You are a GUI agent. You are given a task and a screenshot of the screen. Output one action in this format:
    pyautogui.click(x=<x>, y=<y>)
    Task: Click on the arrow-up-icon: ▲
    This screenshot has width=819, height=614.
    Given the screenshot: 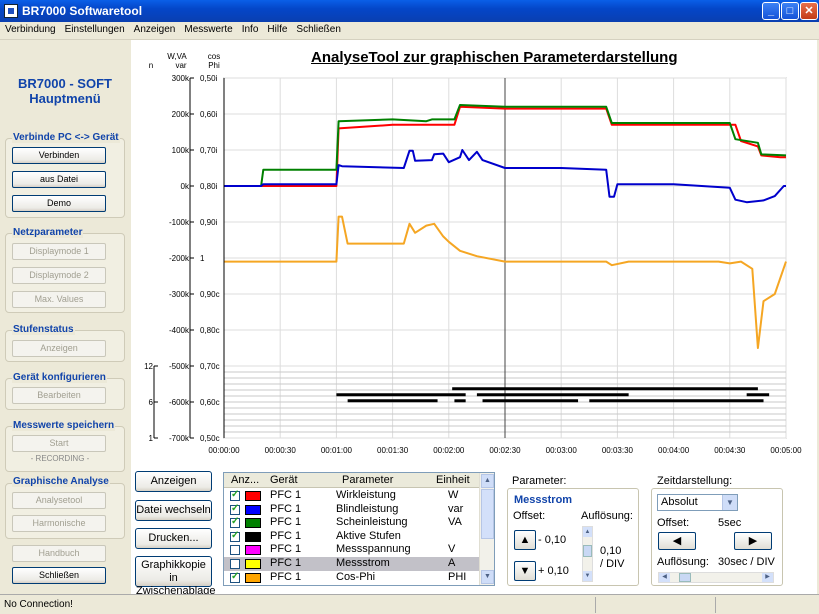 What is the action you would take?
    pyautogui.click(x=525, y=540)
    